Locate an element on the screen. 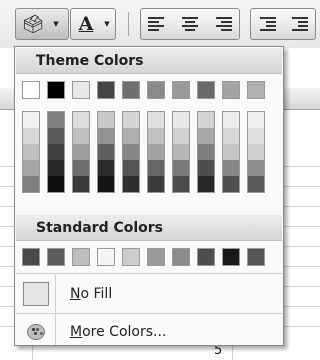  menu-icon-column-divider is located at coordinates (55, 310).